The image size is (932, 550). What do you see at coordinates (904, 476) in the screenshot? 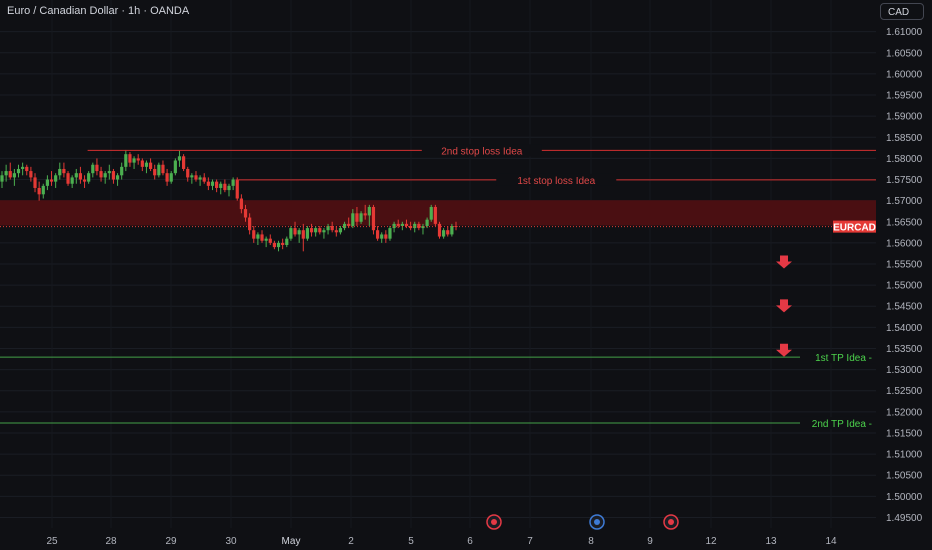
I see `price-axis-tick: 1.50500` at bounding box center [904, 476].